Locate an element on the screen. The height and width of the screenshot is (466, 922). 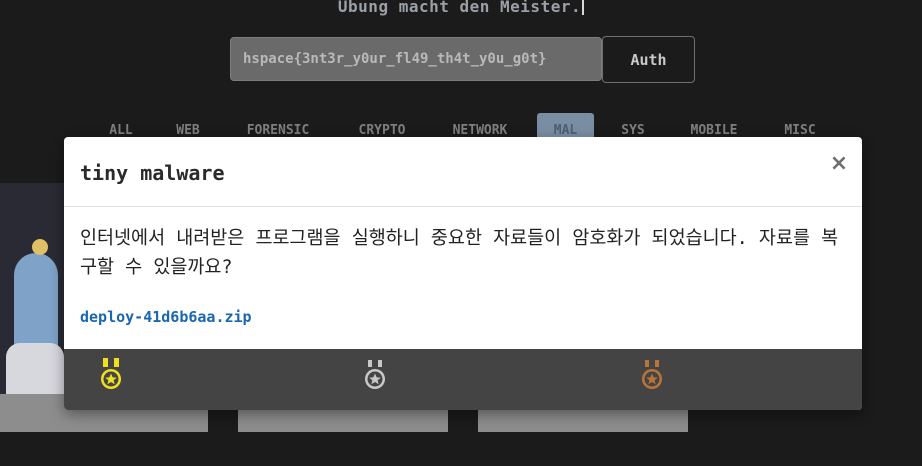
gold-medal-icon is located at coordinates (111, 373).